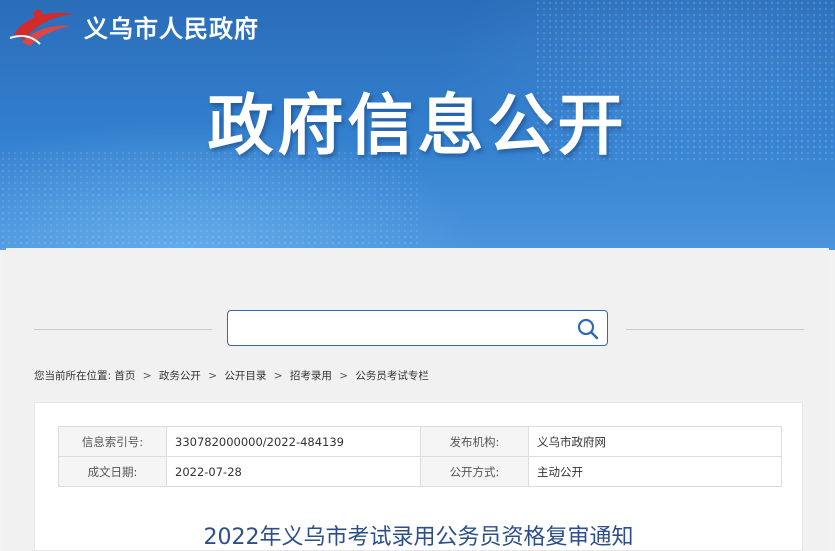  I want to click on search-button, so click(588, 329).